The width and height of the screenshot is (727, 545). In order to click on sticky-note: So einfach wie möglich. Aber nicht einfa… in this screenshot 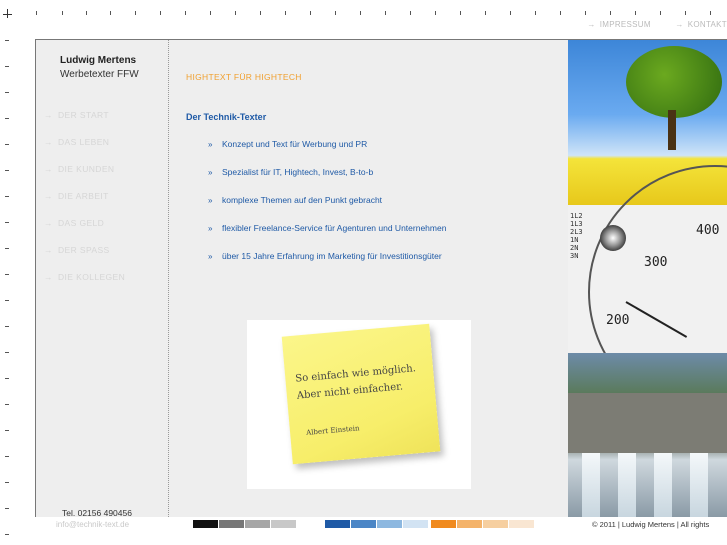, I will do `click(361, 394)`.